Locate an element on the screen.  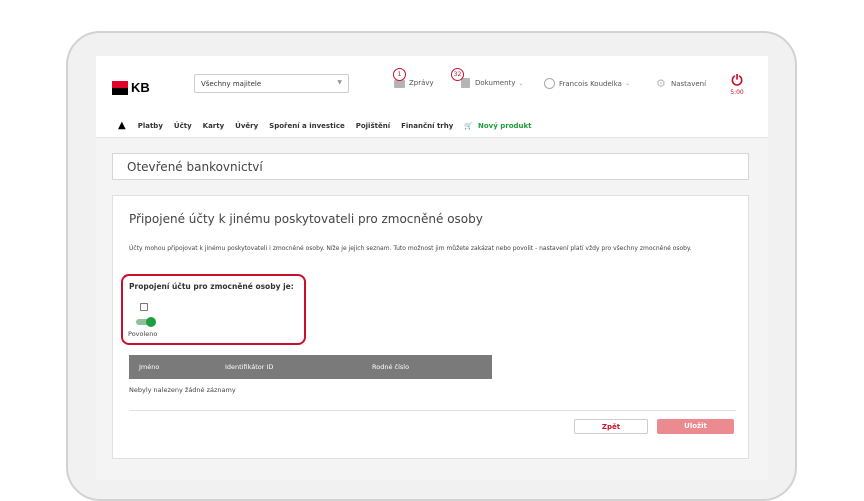
session-timer: 5:00 is located at coordinates (737, 92).